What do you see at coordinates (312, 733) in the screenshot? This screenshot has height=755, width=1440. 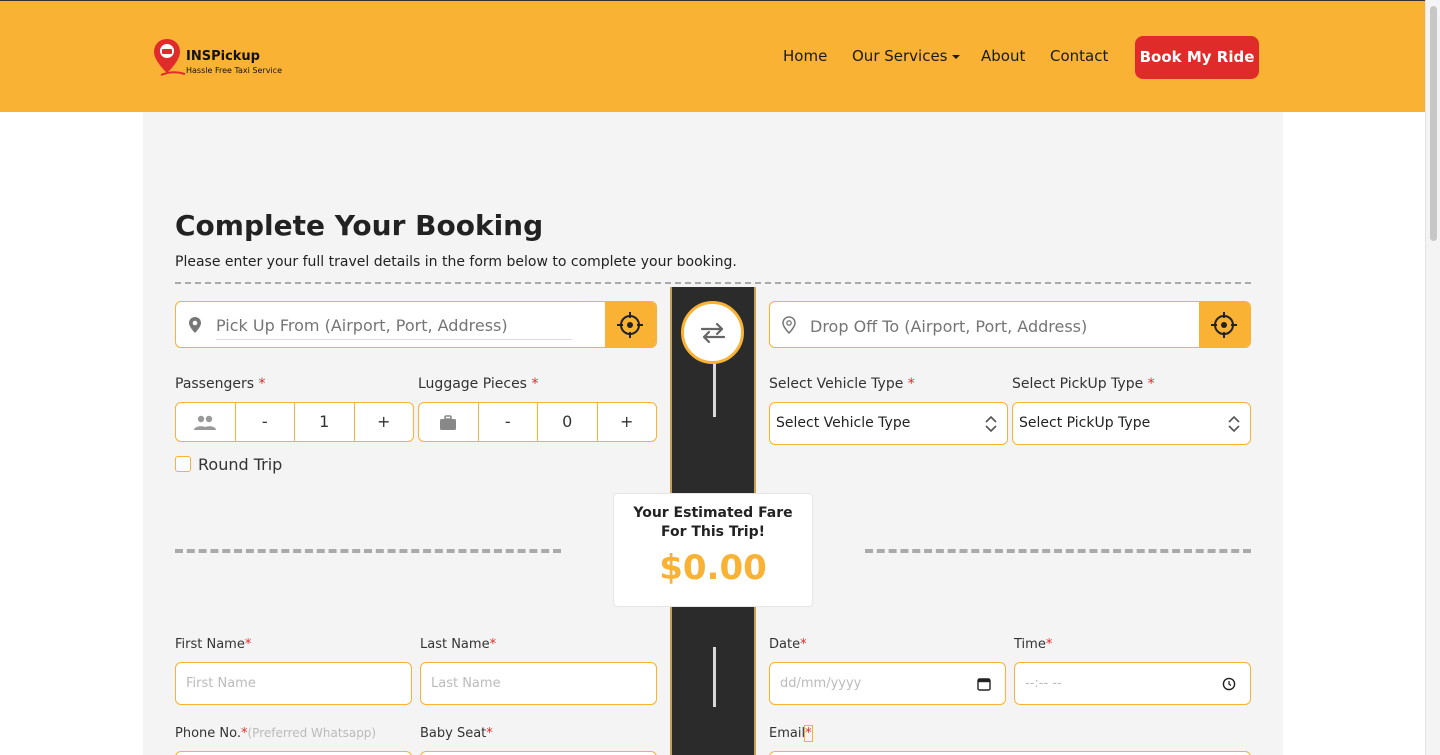 I see `phone-hint: (Preferred Whatsapp)` at bounding box center [312, 733].